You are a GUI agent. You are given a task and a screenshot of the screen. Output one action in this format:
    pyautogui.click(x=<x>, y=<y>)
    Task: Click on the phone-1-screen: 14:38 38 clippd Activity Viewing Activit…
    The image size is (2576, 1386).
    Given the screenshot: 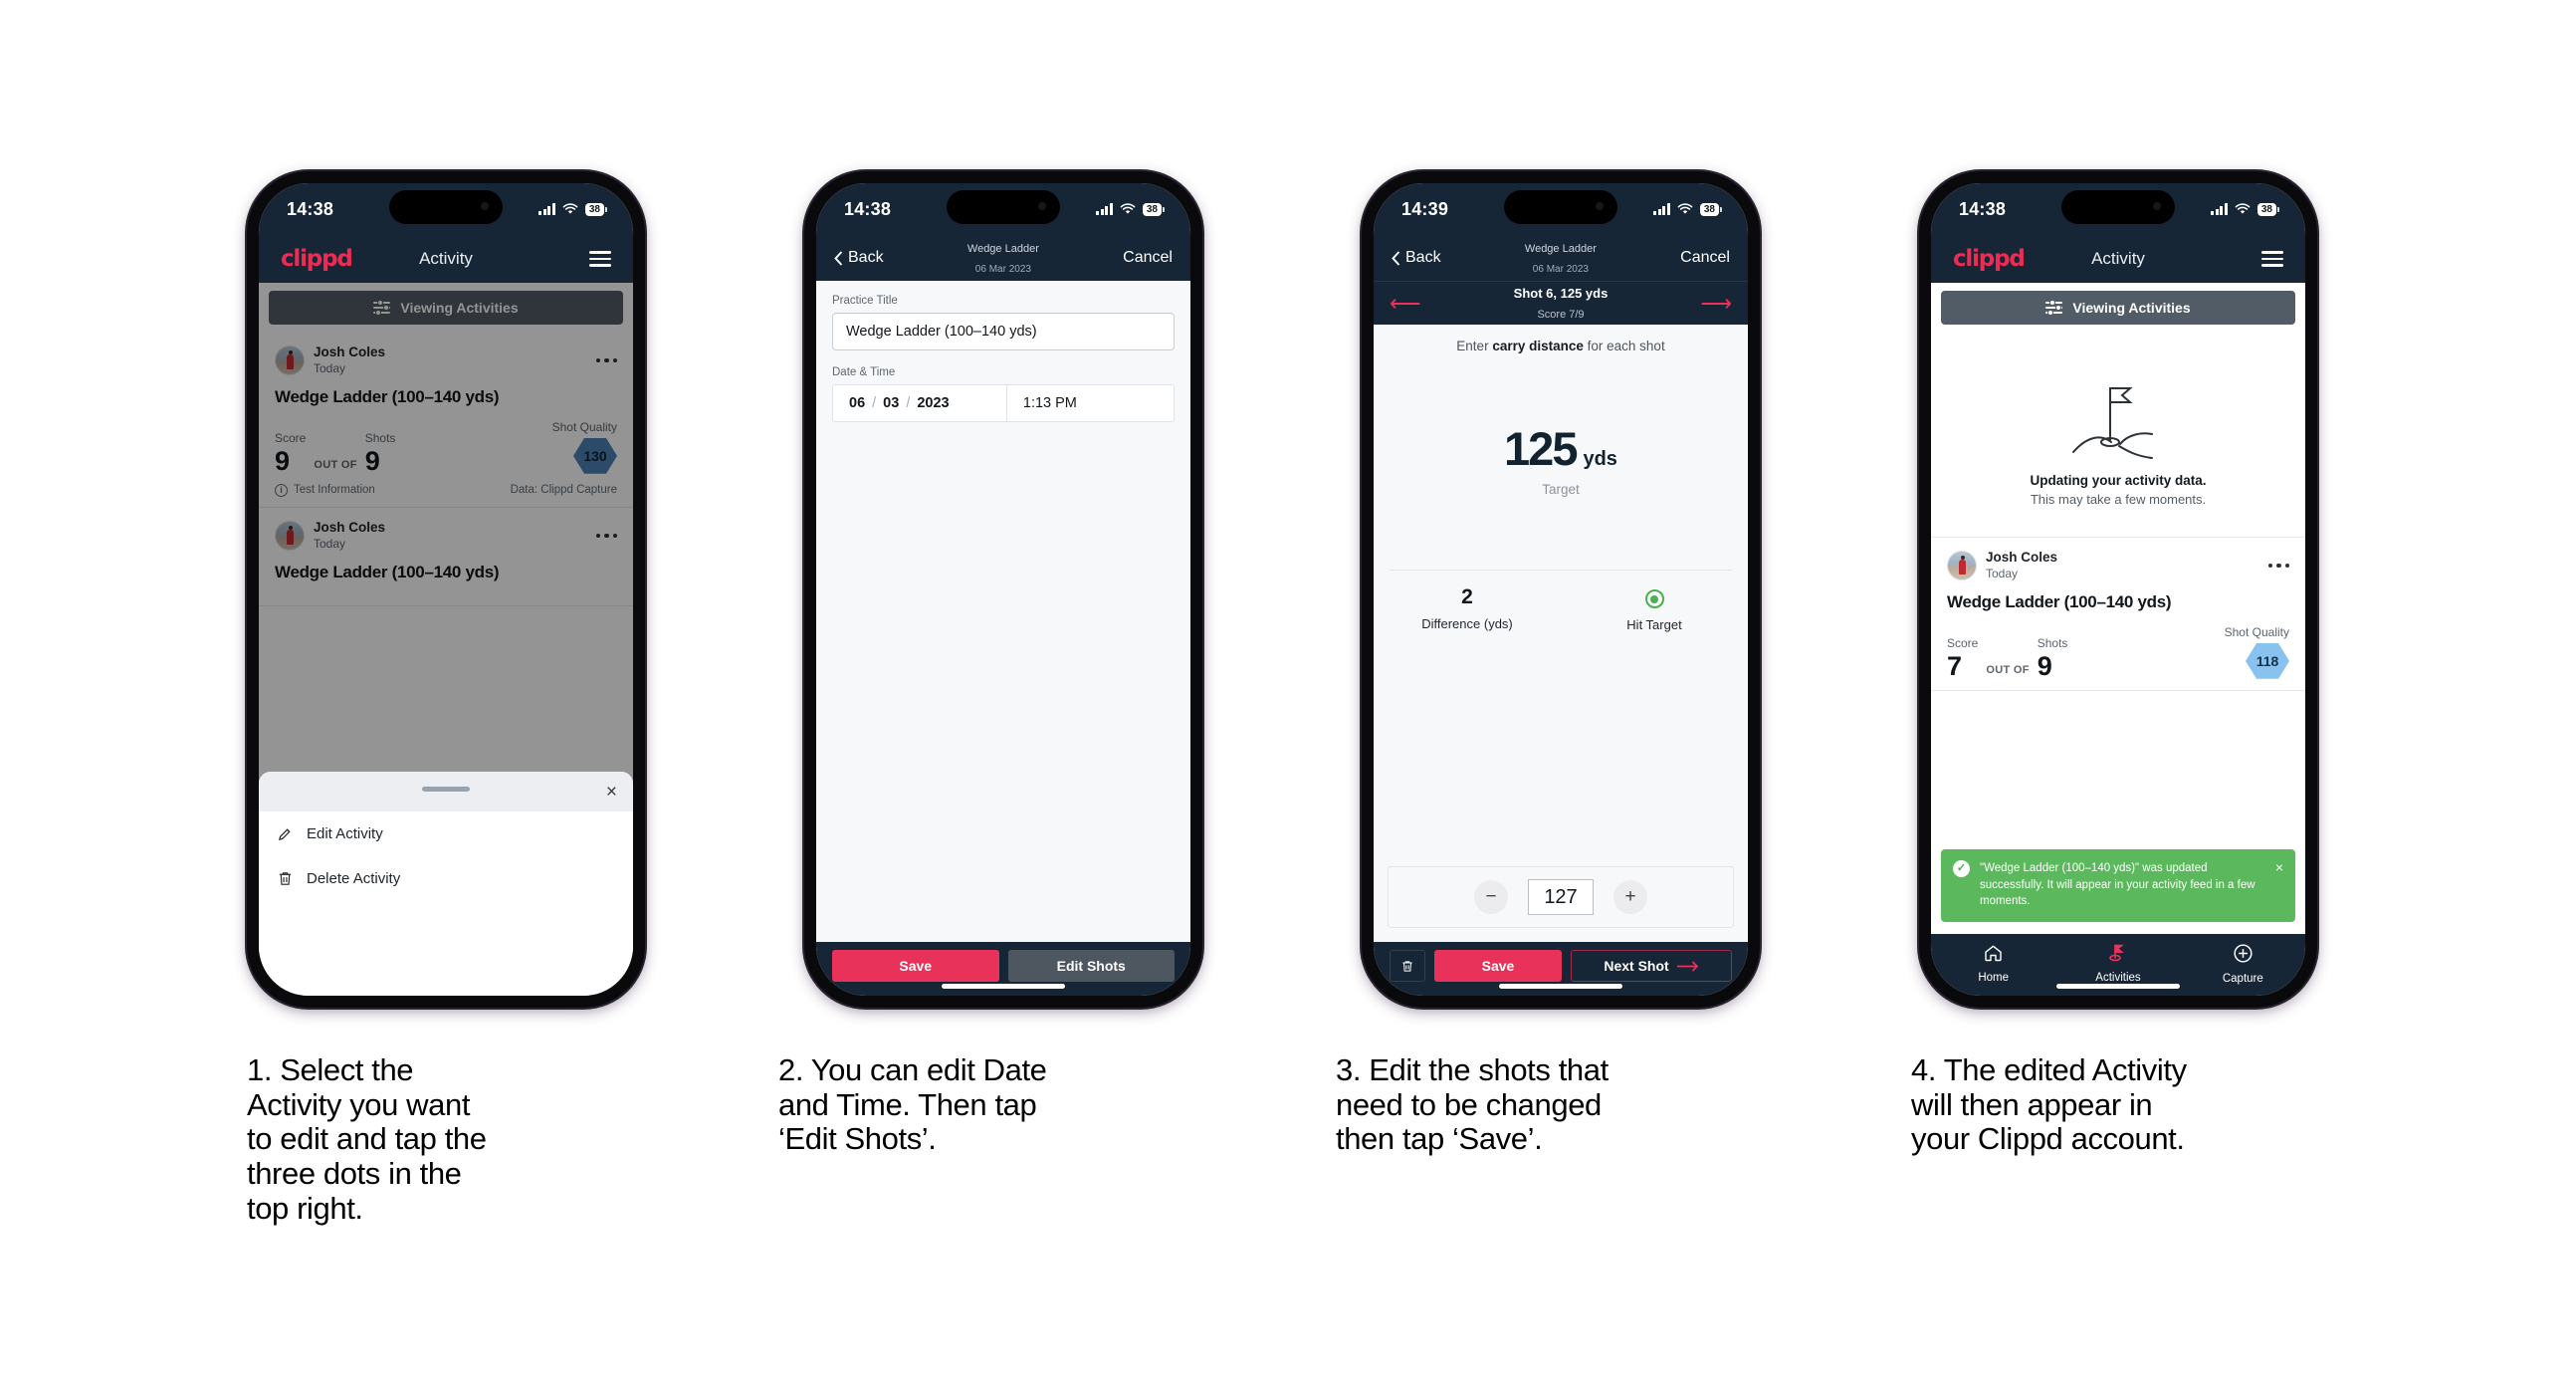 What is the action you would take?
    pyautogui.click(x=446, y=589)
    